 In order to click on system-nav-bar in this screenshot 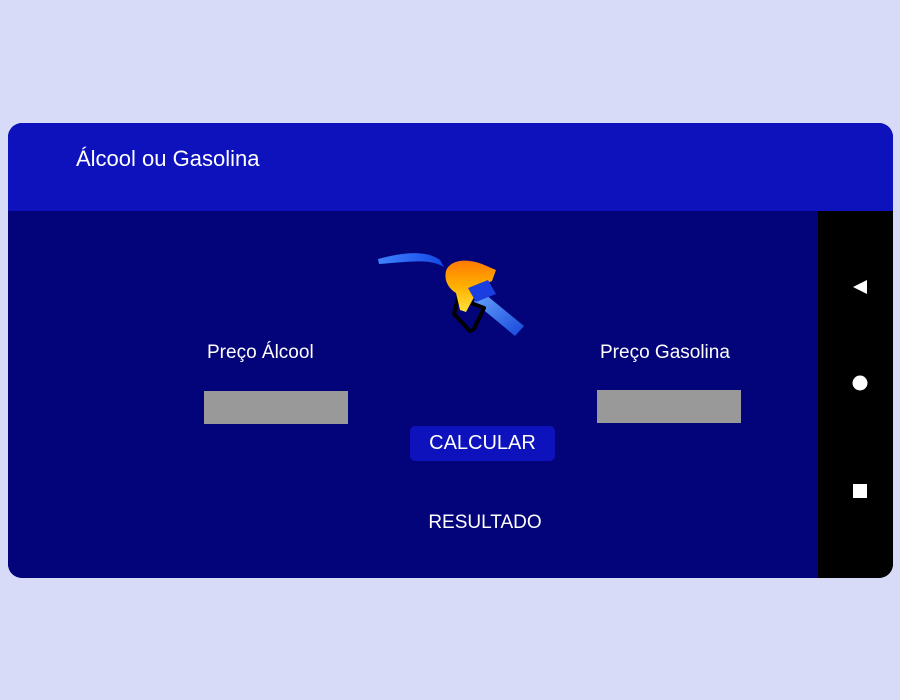, I will do `click(855, 394)`.